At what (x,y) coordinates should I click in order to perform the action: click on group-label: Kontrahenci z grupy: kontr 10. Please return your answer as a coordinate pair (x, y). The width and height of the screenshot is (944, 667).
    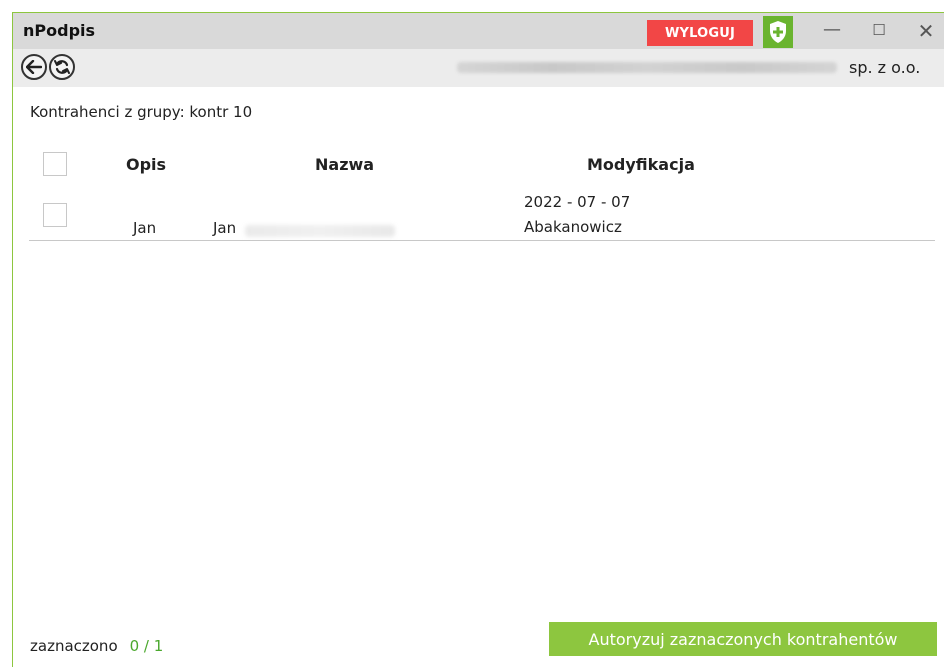
    Looking at the image, I should click on (141, 112).